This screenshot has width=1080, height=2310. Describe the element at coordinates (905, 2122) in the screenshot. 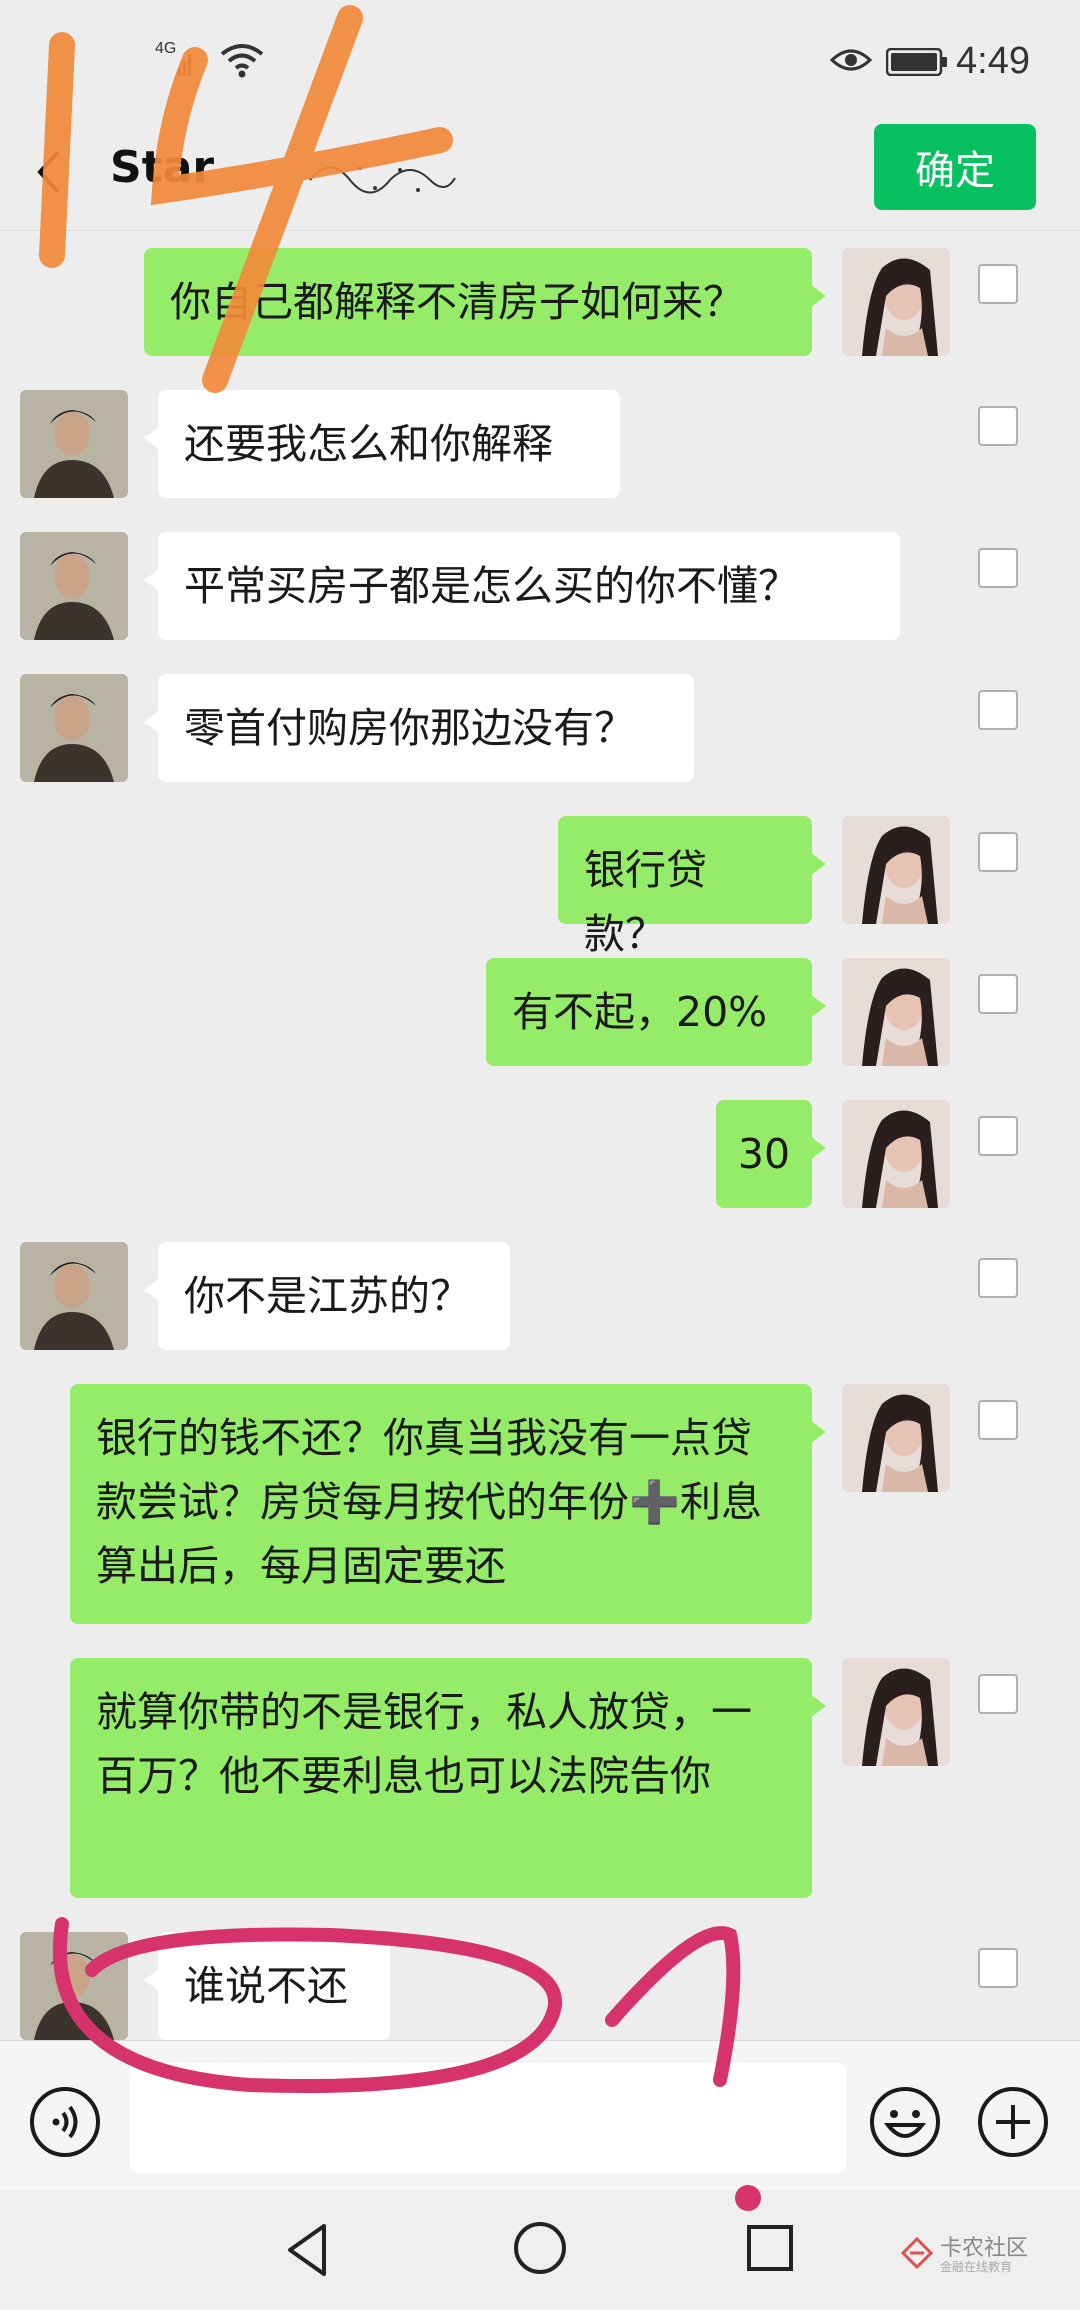

I see `emoji-icon` at that location.